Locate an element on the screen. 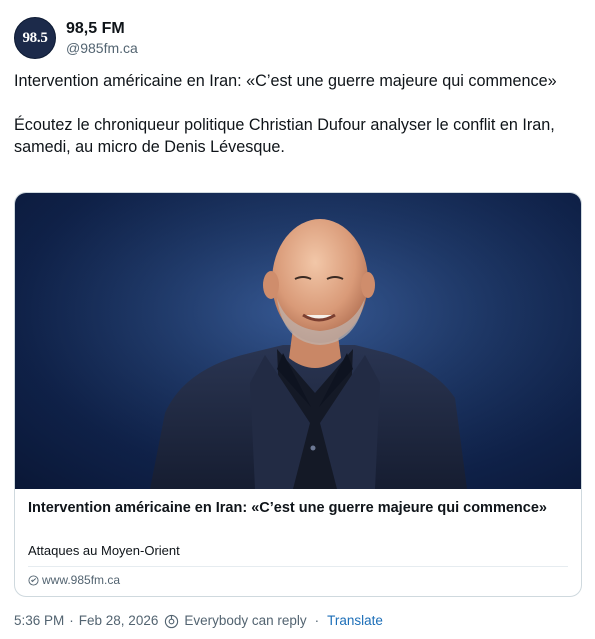  author-names: 98,5 FM @985fm.ca is located at coordinates (102, 38).